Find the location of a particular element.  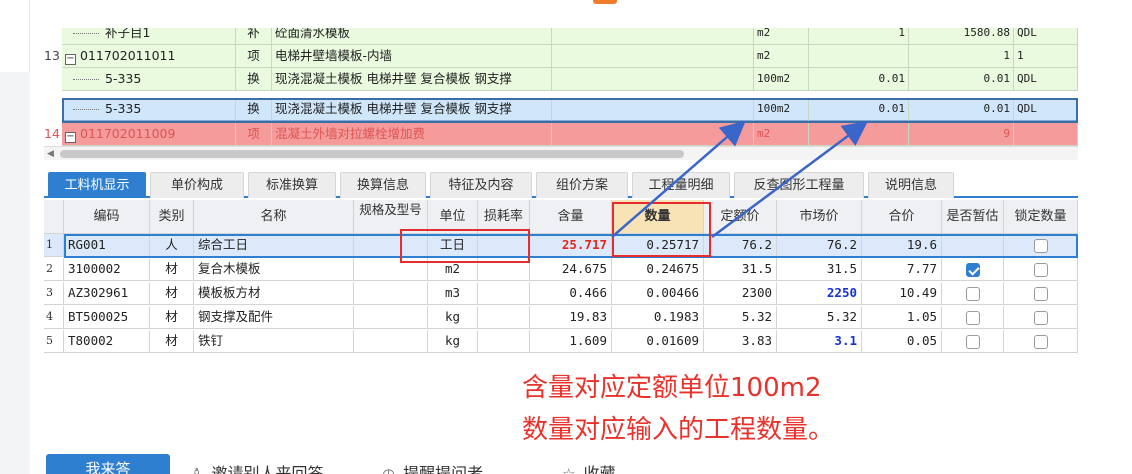

bill-name-cell: 砼面清水模板 is located at coordinates (412, 36).